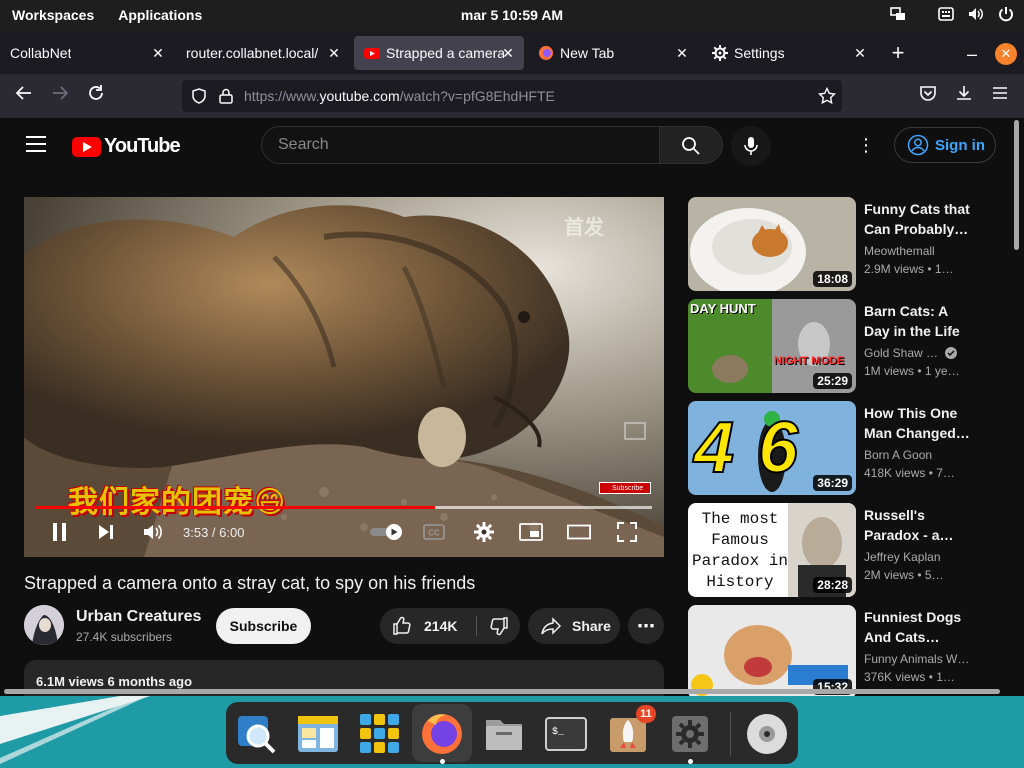  Describe the element at coordinates (899, 251) in the screenshot. I see `recommendation-channel: Meowthemall` at that location.